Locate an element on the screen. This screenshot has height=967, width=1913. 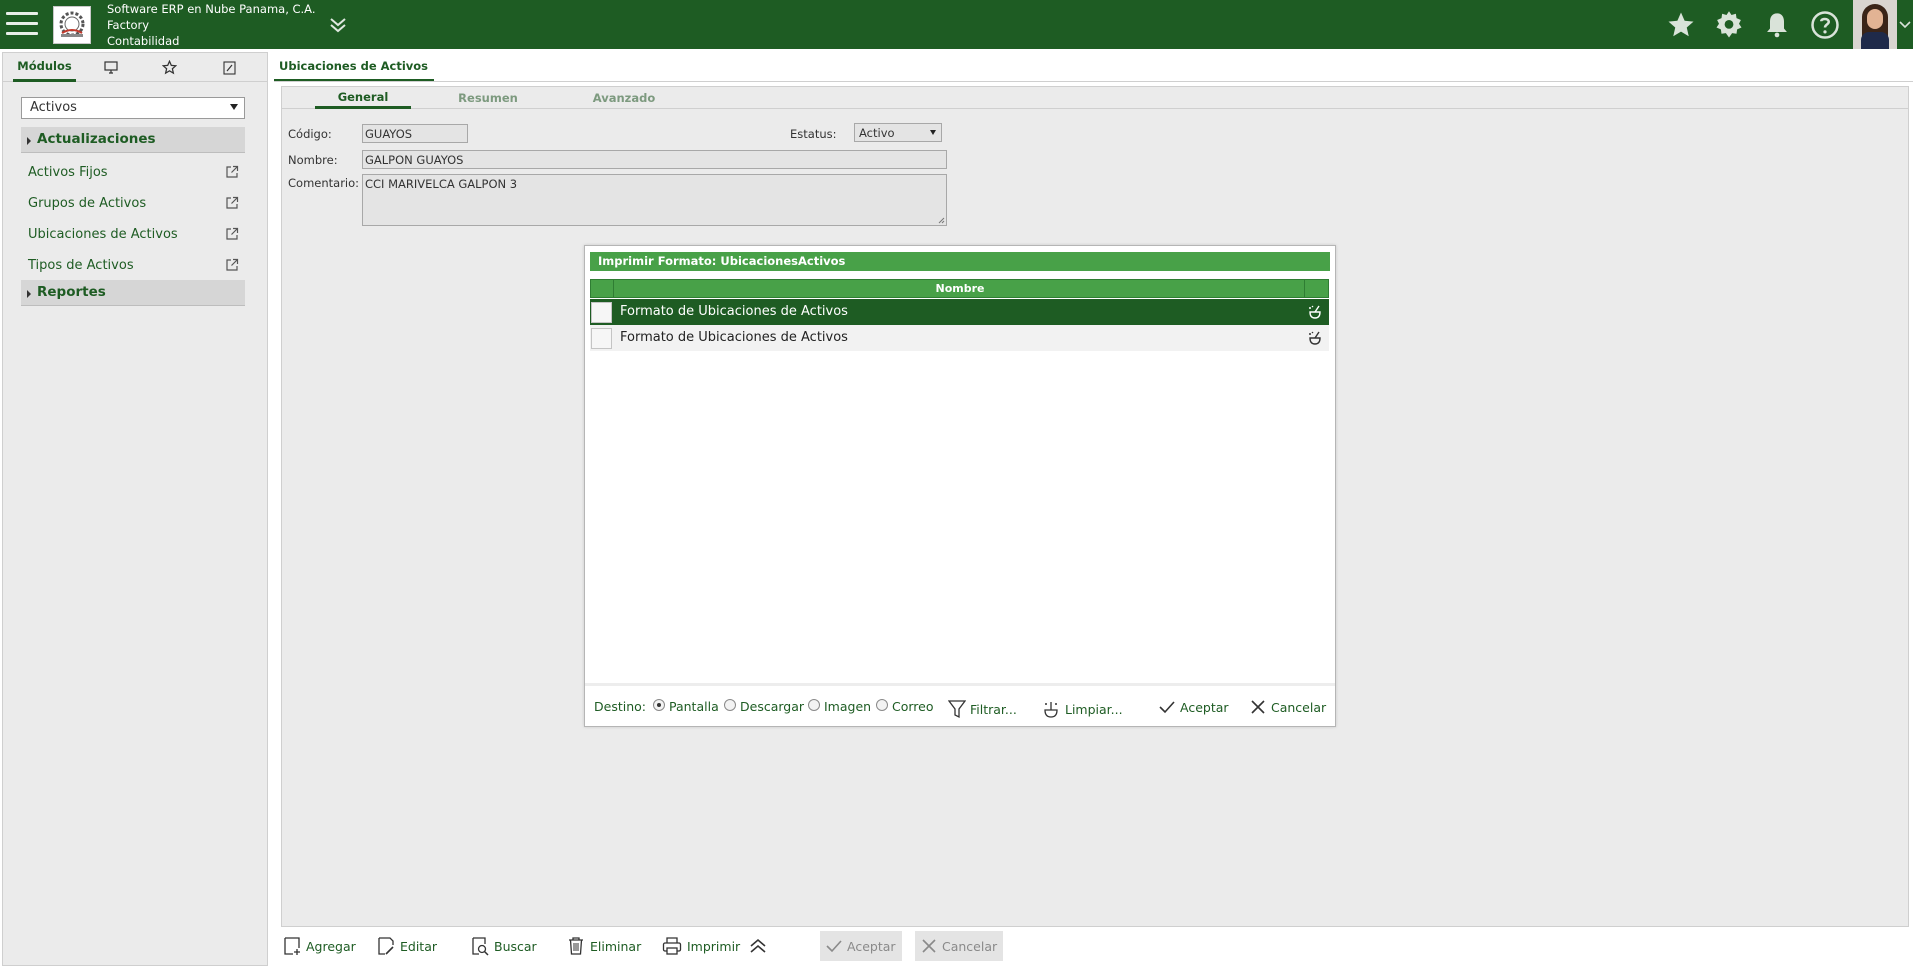
estatus-select: Activo is located at coordinates (898, 132).